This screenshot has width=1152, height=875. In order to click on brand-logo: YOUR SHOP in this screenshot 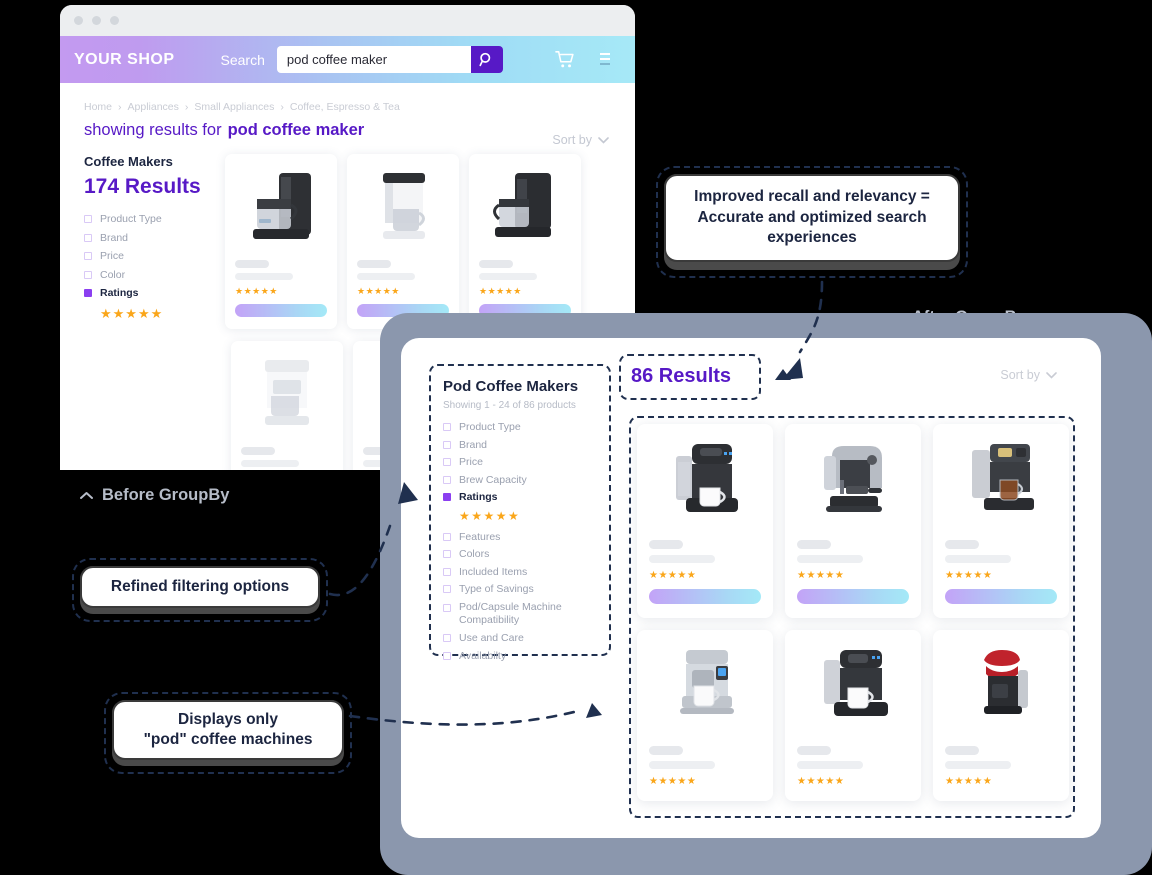, I will do `click(124, 60)`.